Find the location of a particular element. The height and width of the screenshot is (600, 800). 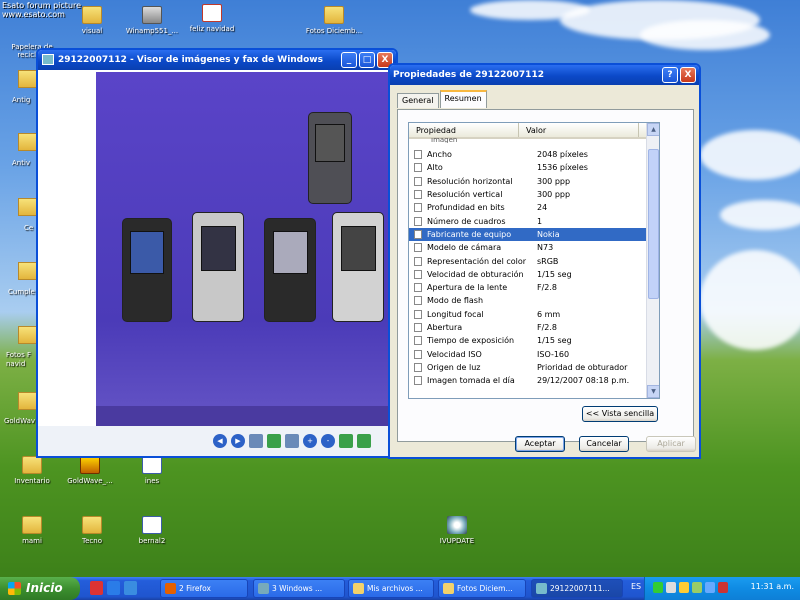

previous-image-icon: ◀ is located at coordinates (220, 441).